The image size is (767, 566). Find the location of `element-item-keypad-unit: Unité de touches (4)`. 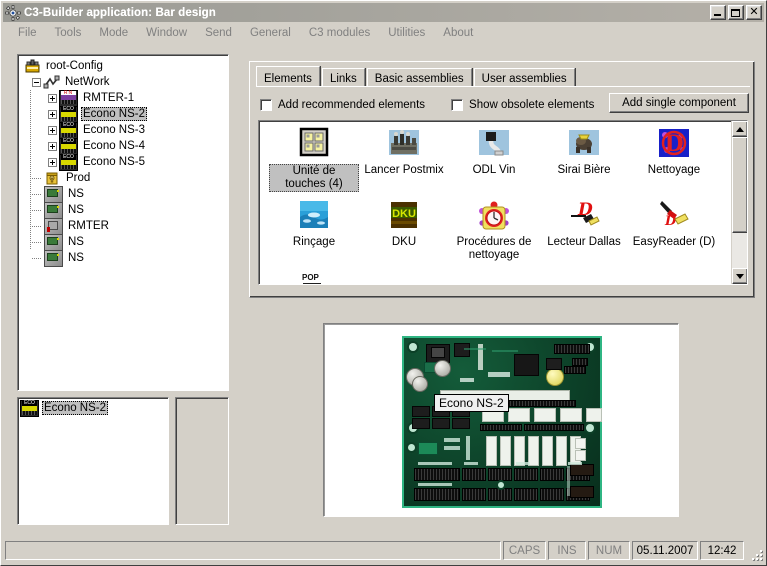

element-item-keypad-unit: Unité de touches (4) is located at coordinates (314, 161).